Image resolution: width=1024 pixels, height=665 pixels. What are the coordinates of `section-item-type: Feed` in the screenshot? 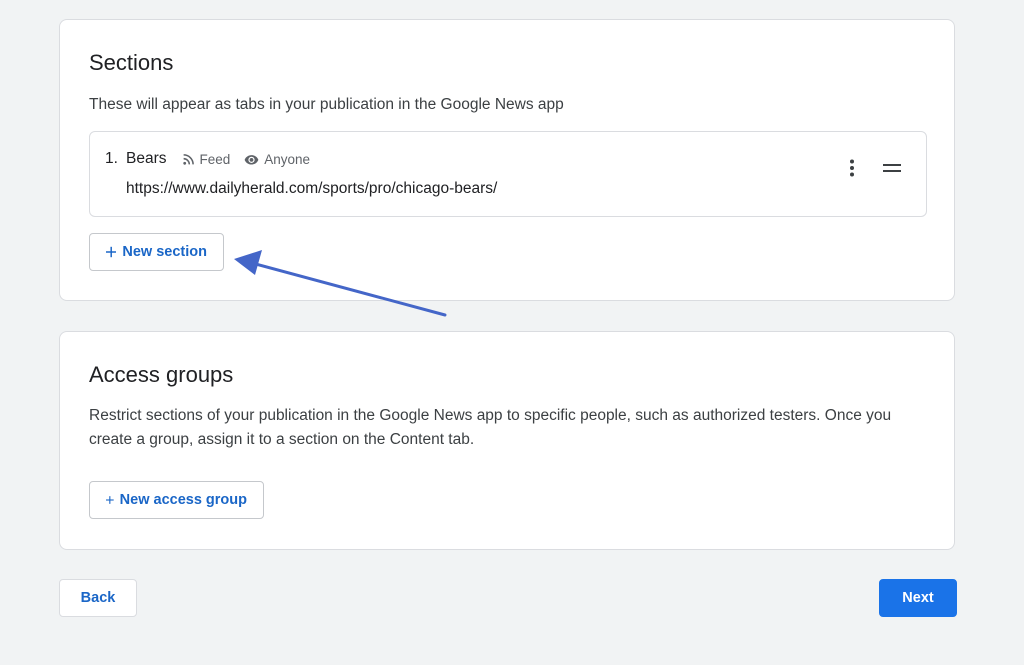 It's located at (206, 159).